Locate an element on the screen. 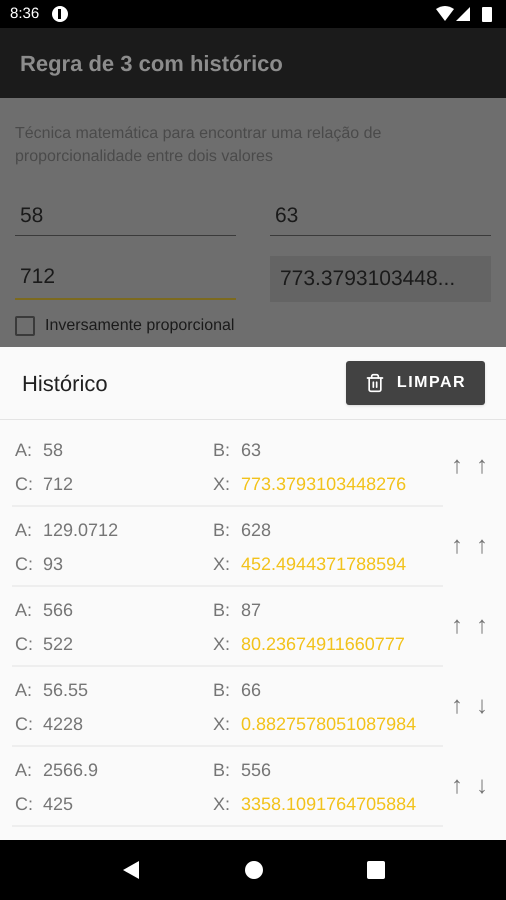 The image size is (506, 900). back-icon is located at coordinates (131, 870).